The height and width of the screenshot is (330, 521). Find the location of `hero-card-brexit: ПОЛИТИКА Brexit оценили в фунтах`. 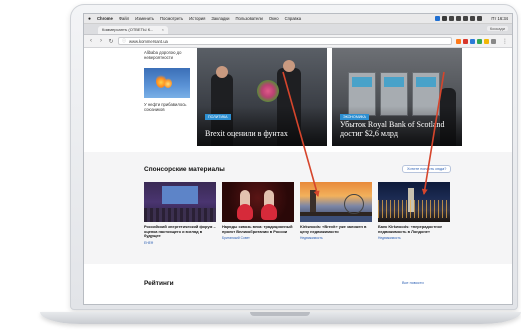

hero-card-brexit: ПОЛИТИКА Brexit оценили в фунтах is located at coordinates (262, 97).